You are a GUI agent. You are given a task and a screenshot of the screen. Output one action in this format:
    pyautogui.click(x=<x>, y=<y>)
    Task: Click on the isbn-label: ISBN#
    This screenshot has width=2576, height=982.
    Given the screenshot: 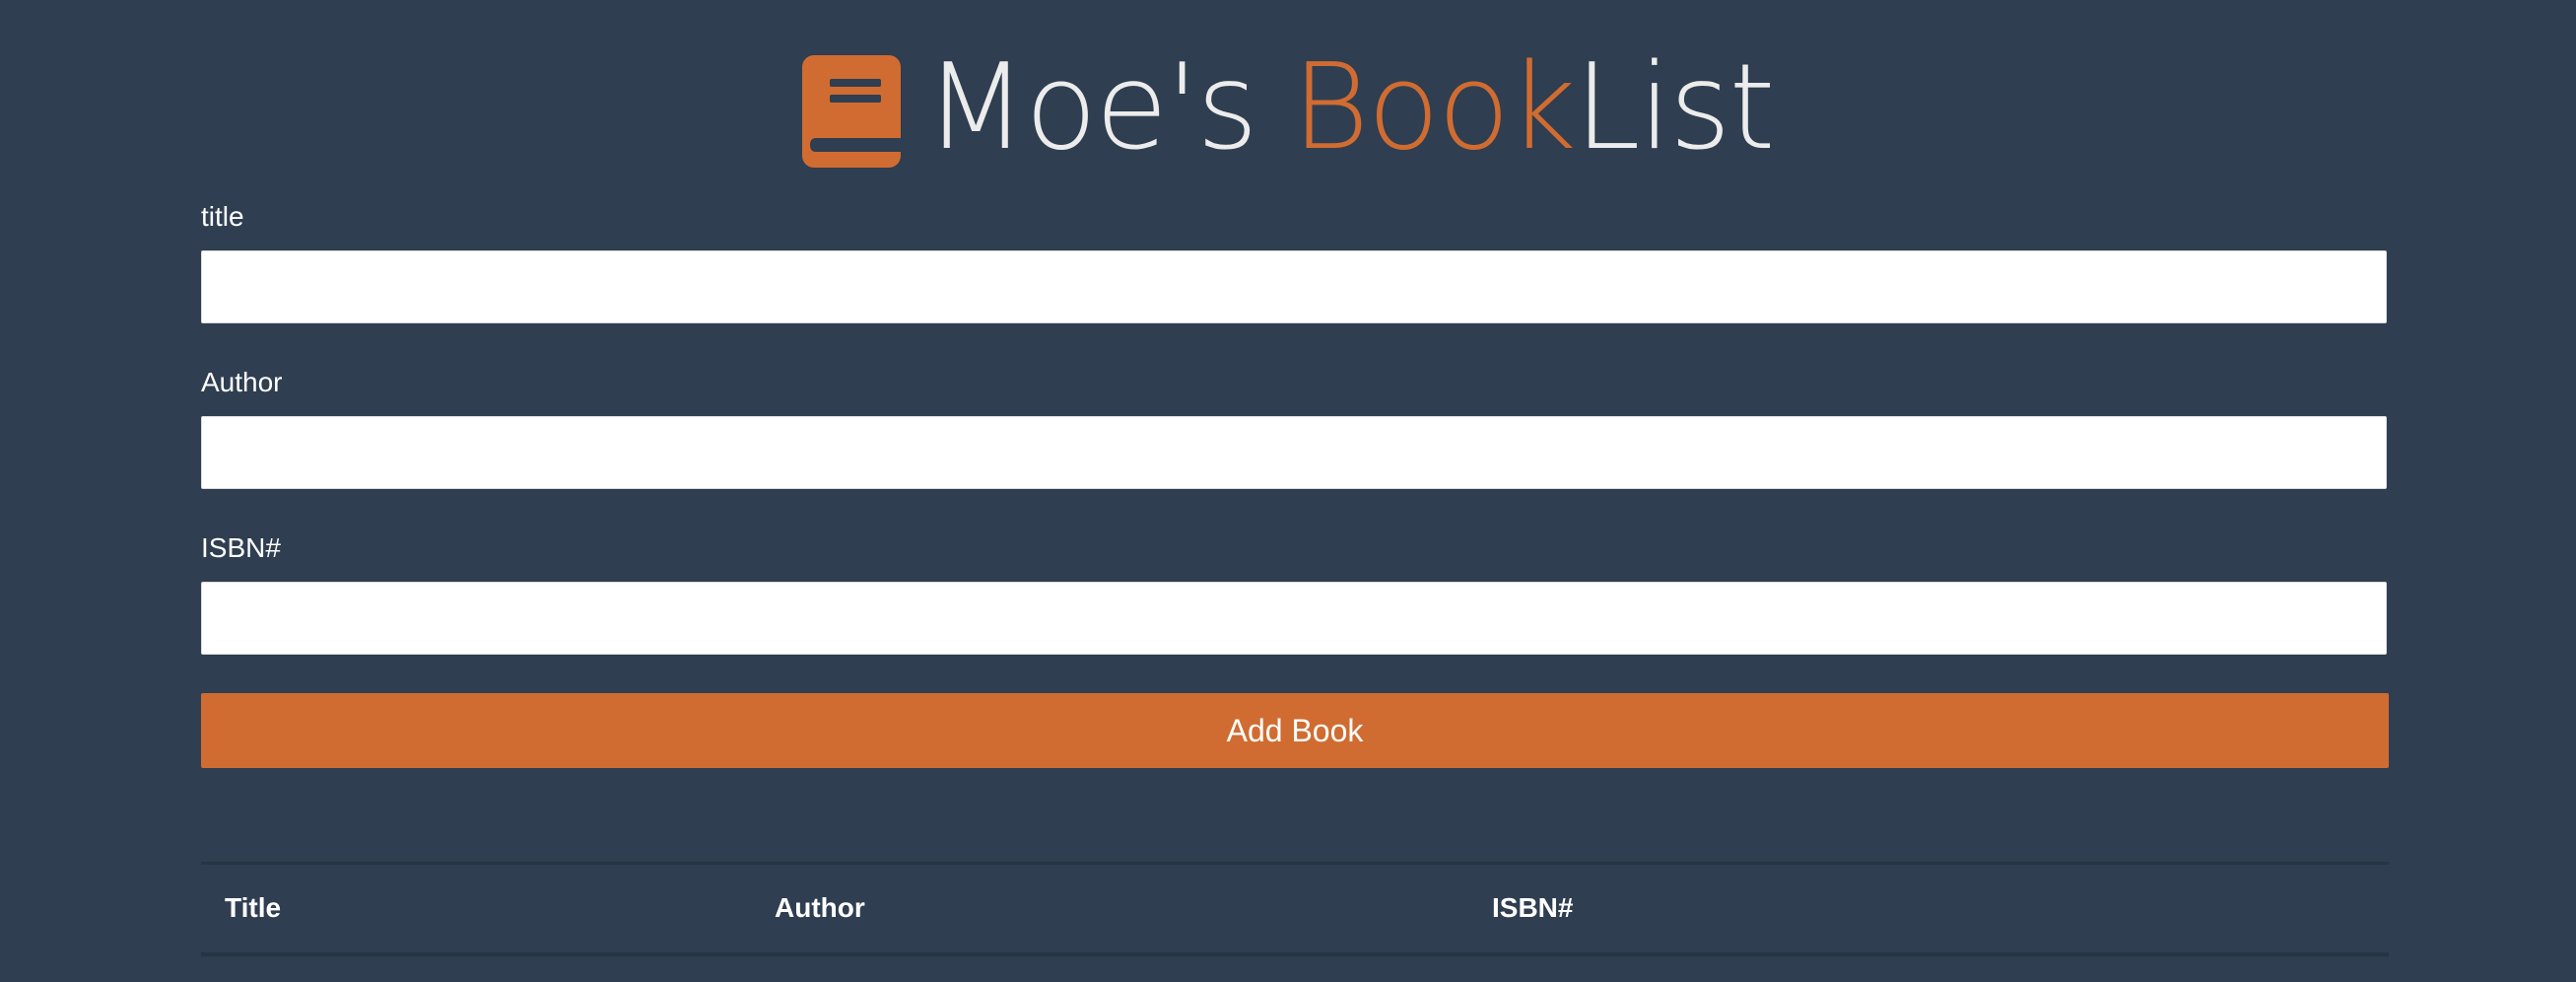 What is the action you would take?
    pyautogui.click(x=241, y=547)
    